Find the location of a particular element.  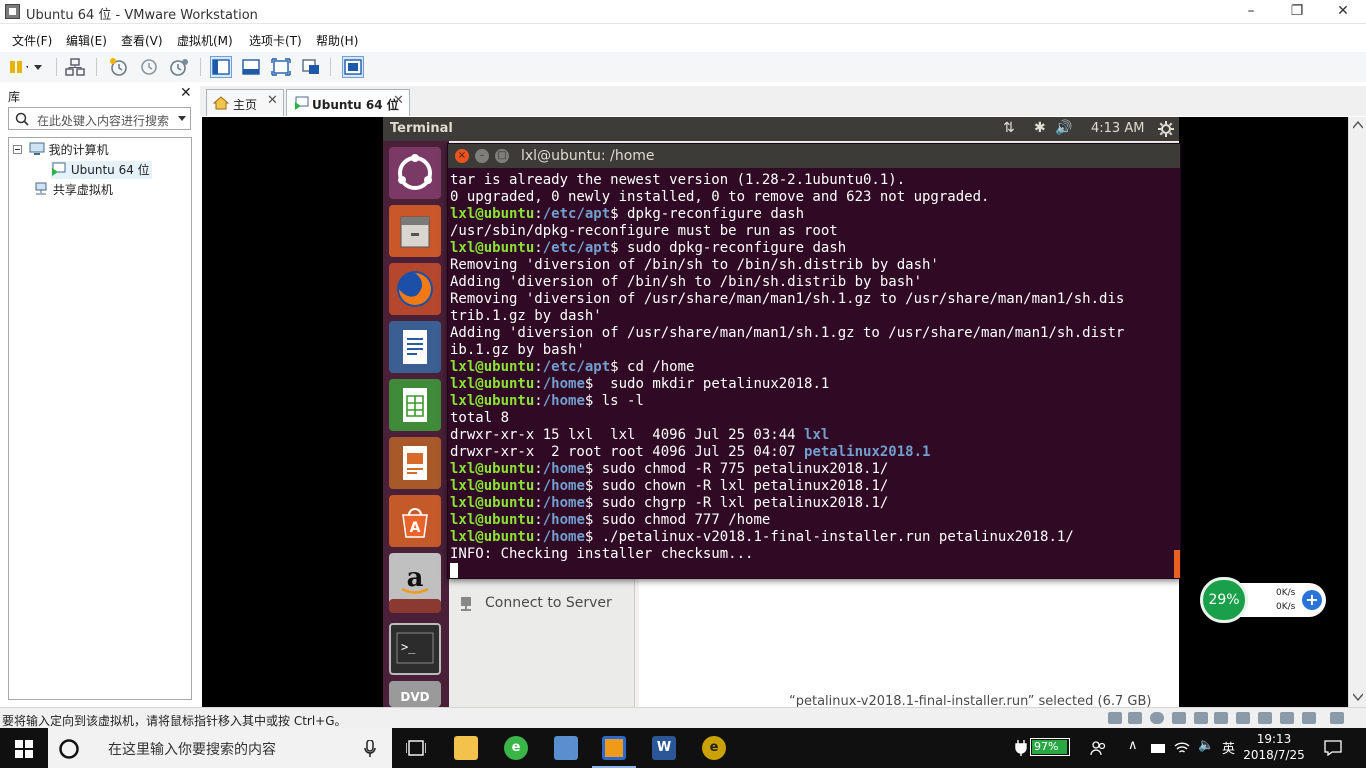

fullscreen-icon is located at coordinates (281, 67).